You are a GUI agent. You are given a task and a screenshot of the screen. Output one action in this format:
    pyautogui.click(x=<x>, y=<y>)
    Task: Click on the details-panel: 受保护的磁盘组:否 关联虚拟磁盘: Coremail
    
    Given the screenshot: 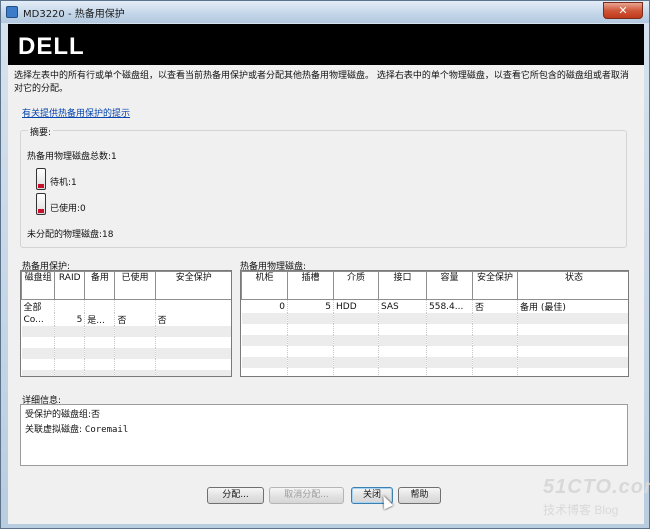 What is the action you would take?
    pyautogui.click(x=324, y=435)
    